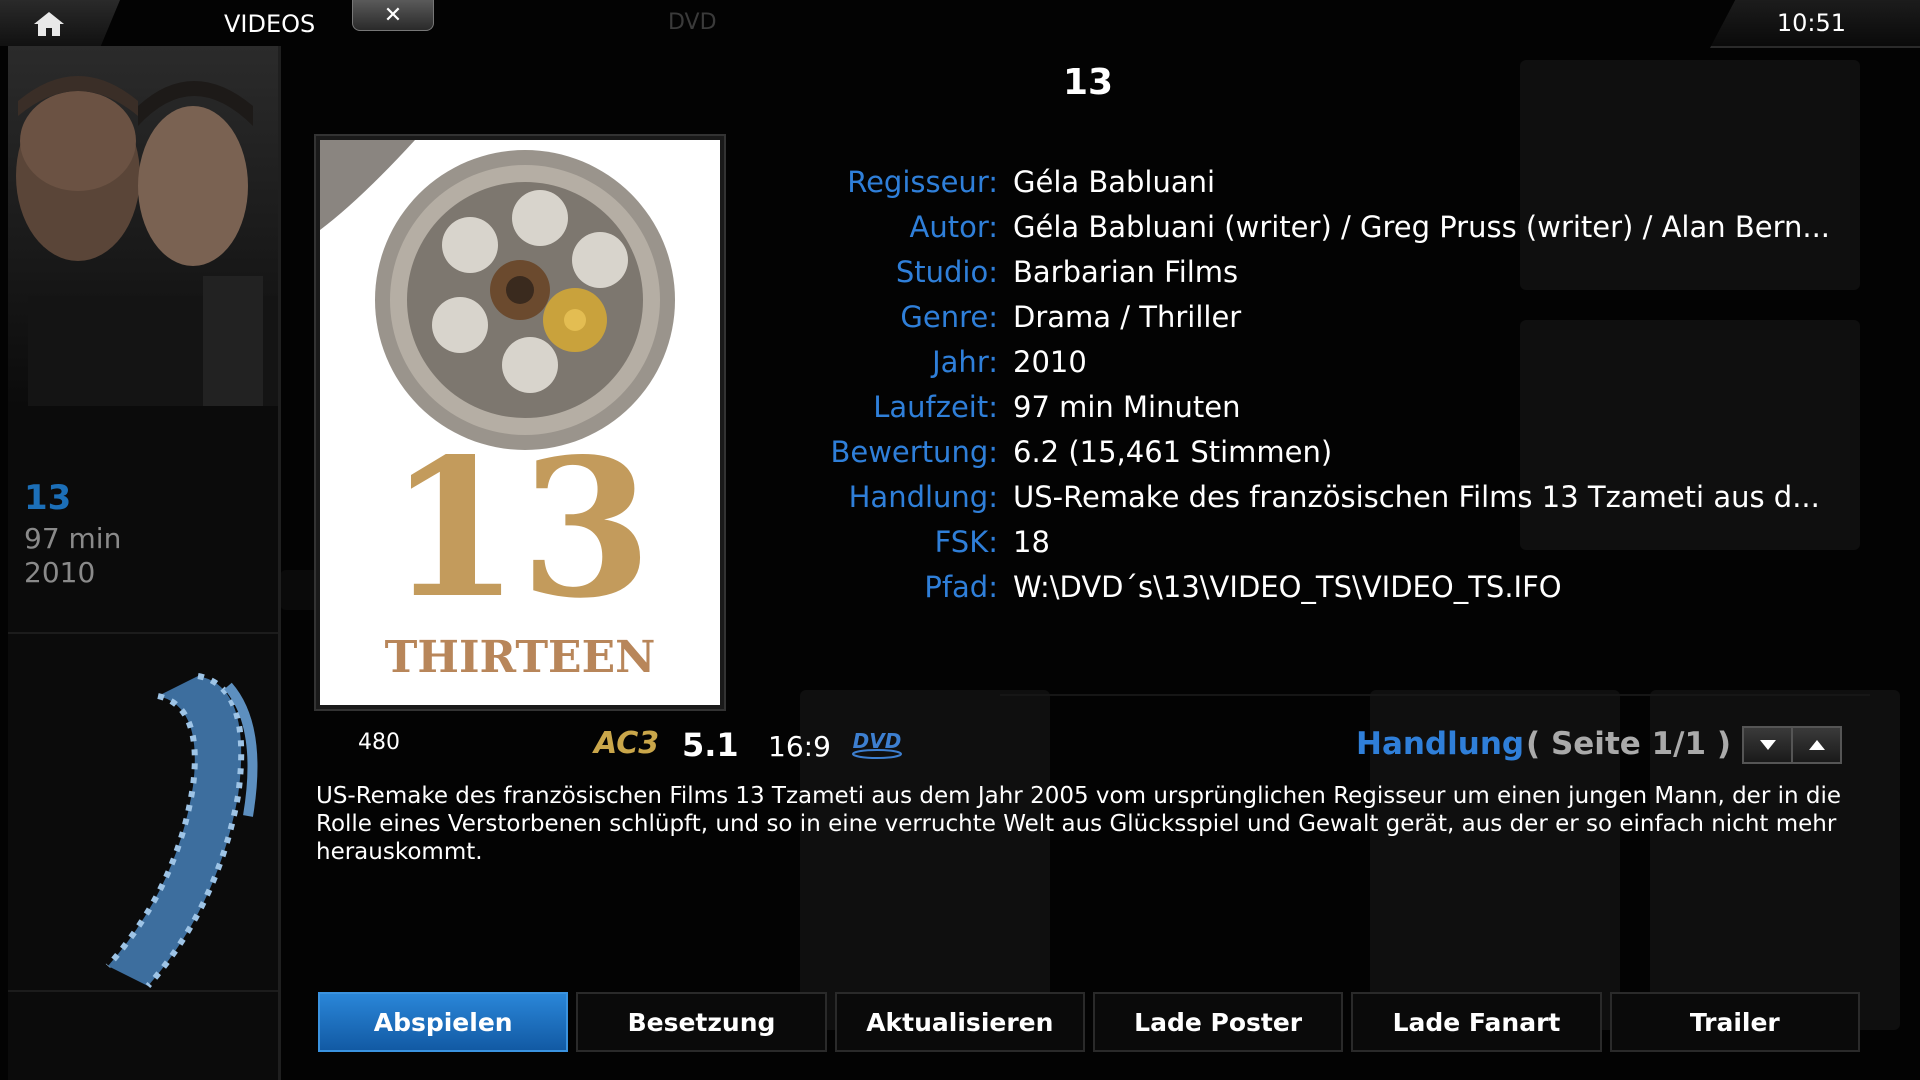  I want to click on close-icon: ✕, so click(393, 15).